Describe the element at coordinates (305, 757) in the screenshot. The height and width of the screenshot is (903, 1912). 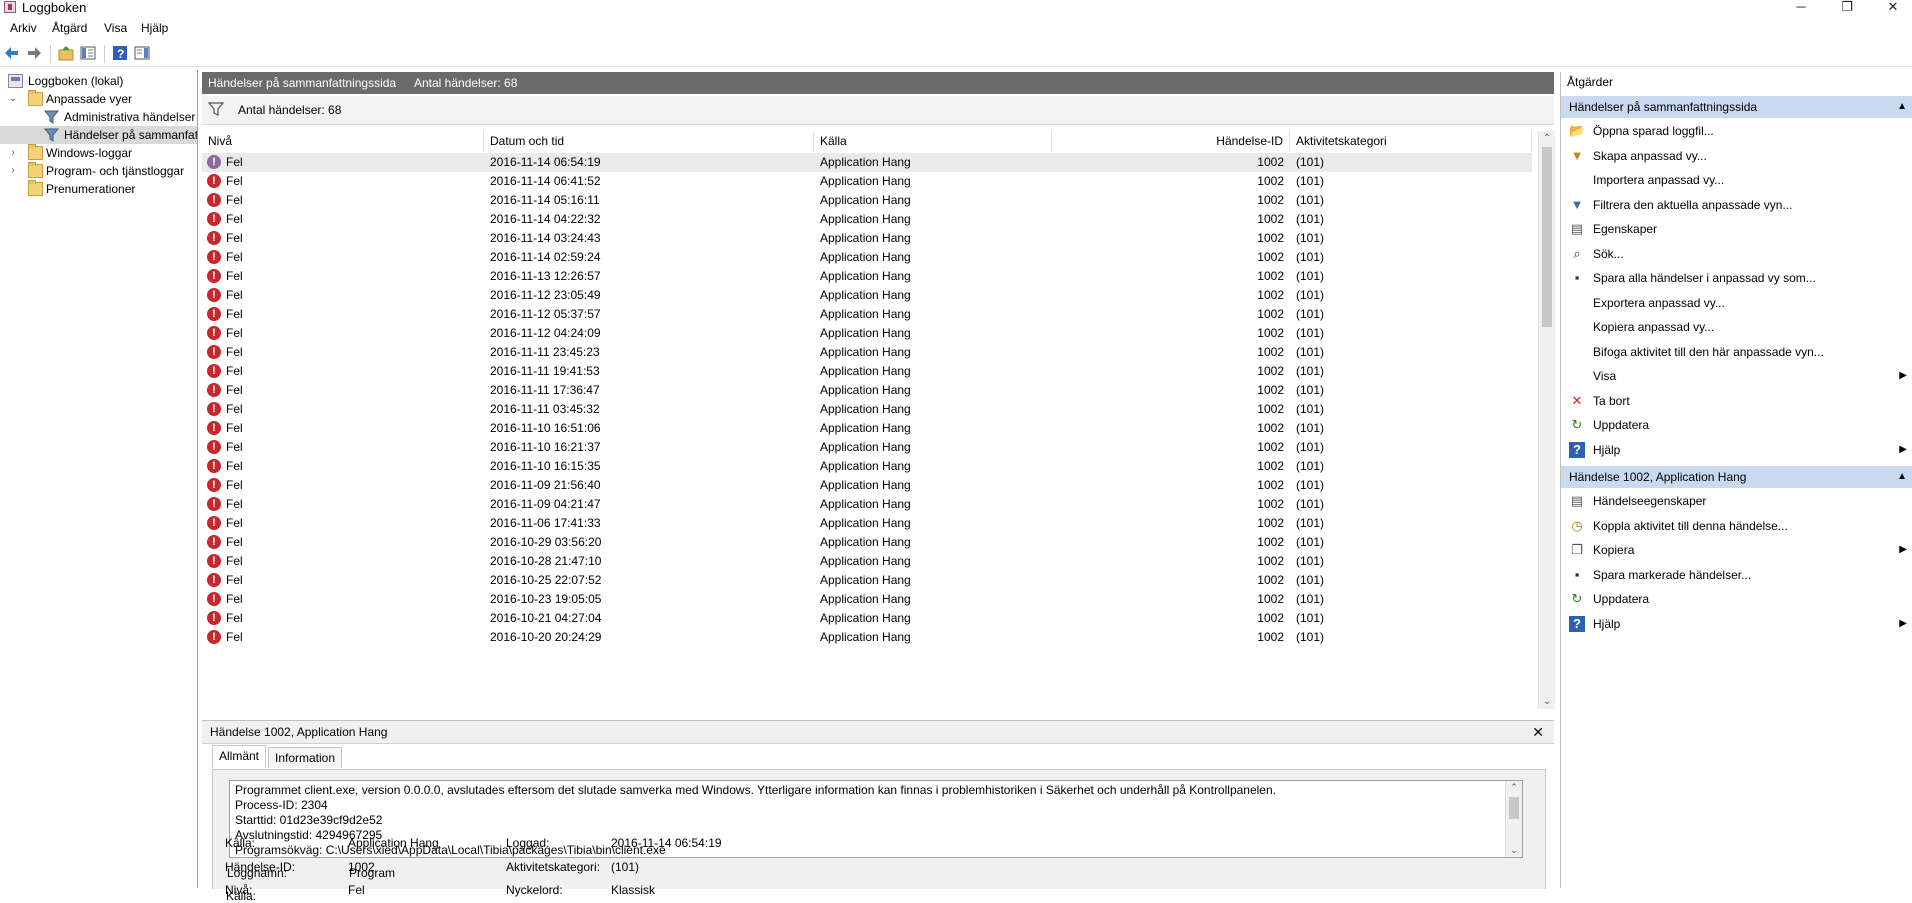
I see `tab-details: Information` at that location.